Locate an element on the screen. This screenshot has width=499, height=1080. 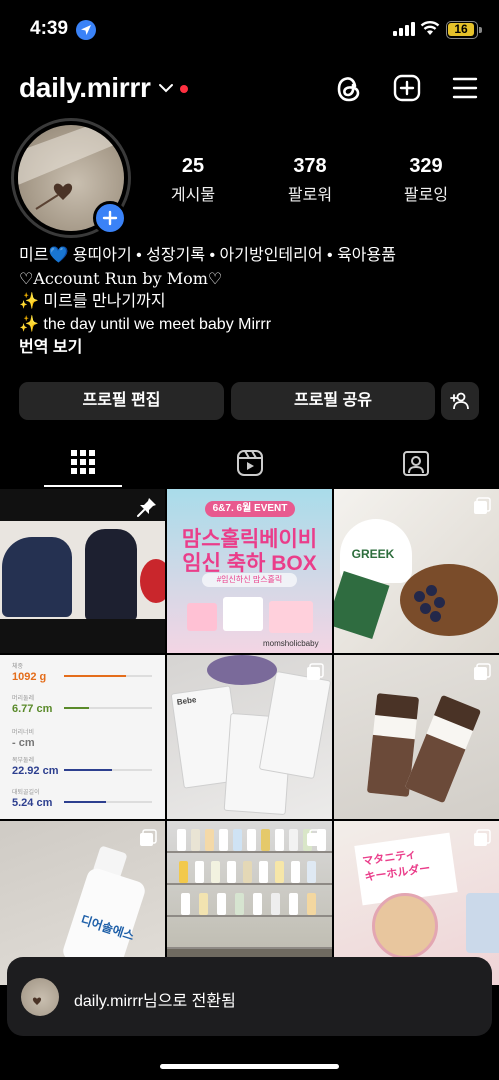
measure-value: 1092 g is located at coordinates (29, 677).